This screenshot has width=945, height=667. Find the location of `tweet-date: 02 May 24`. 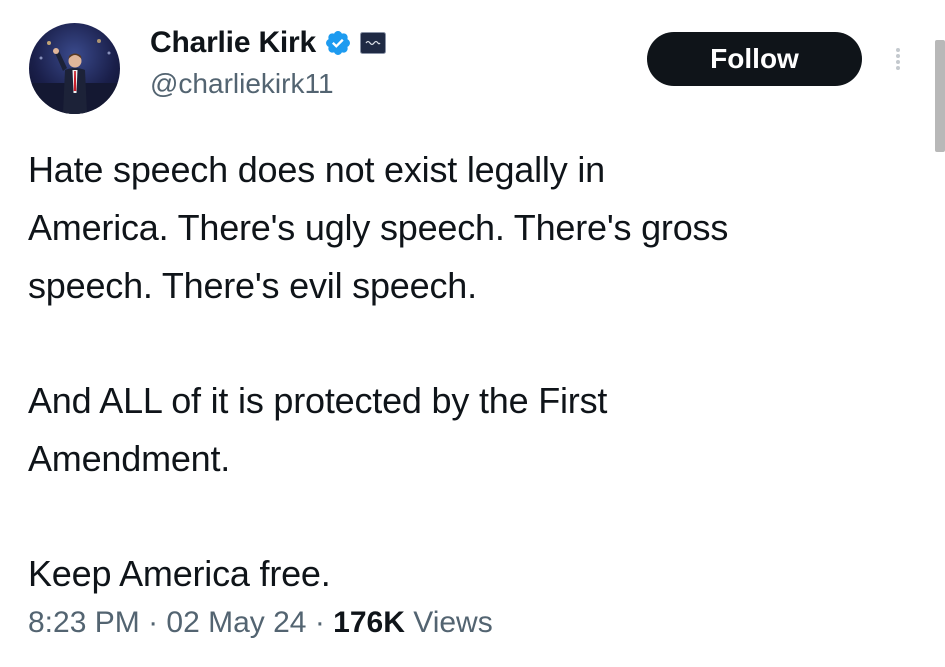

tweet-date: 02 May 24 is located at coordinates (236, 623).